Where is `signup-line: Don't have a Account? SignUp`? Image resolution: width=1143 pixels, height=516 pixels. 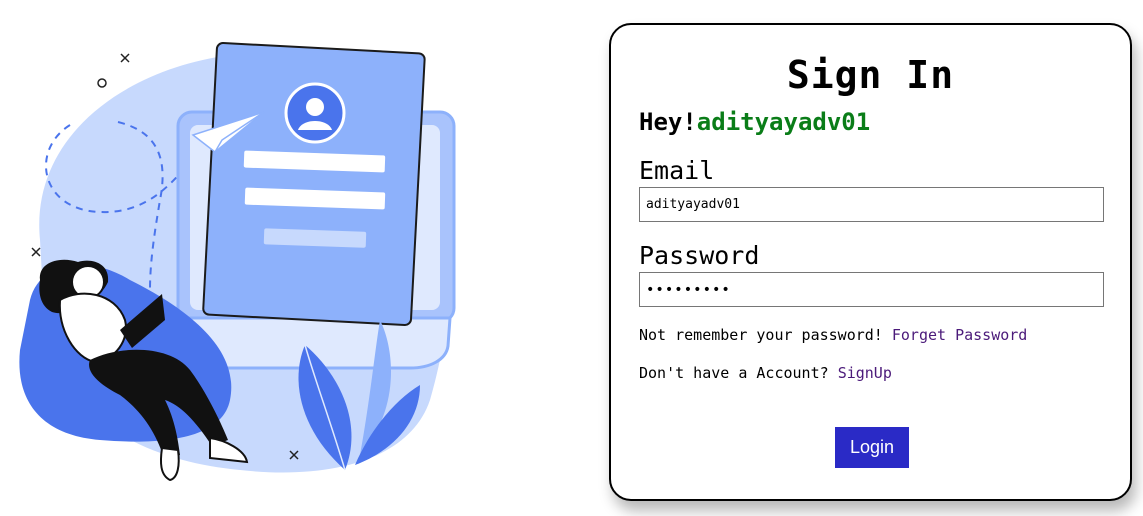
signup-line: Don't have a Account? SignUp is located at coordinates (765, 373).